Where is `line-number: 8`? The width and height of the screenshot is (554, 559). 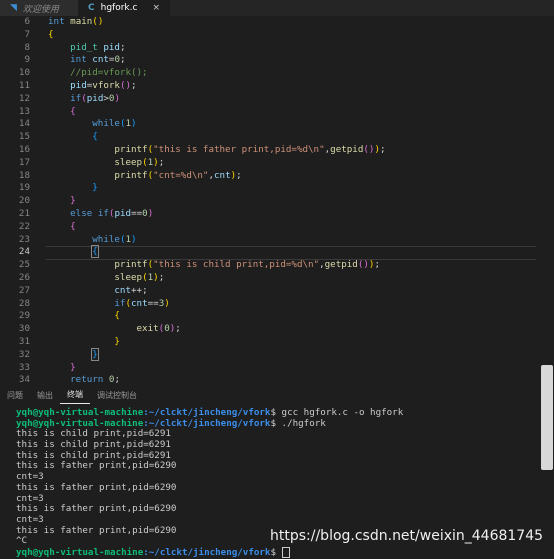
line-number: 8 is located at coordinates (27, 47).